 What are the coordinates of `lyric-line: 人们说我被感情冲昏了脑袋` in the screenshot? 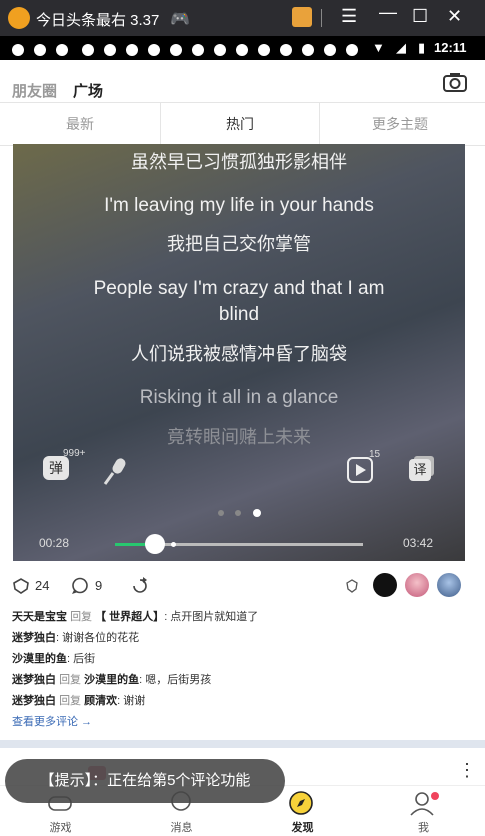 It's located at (239, 354).